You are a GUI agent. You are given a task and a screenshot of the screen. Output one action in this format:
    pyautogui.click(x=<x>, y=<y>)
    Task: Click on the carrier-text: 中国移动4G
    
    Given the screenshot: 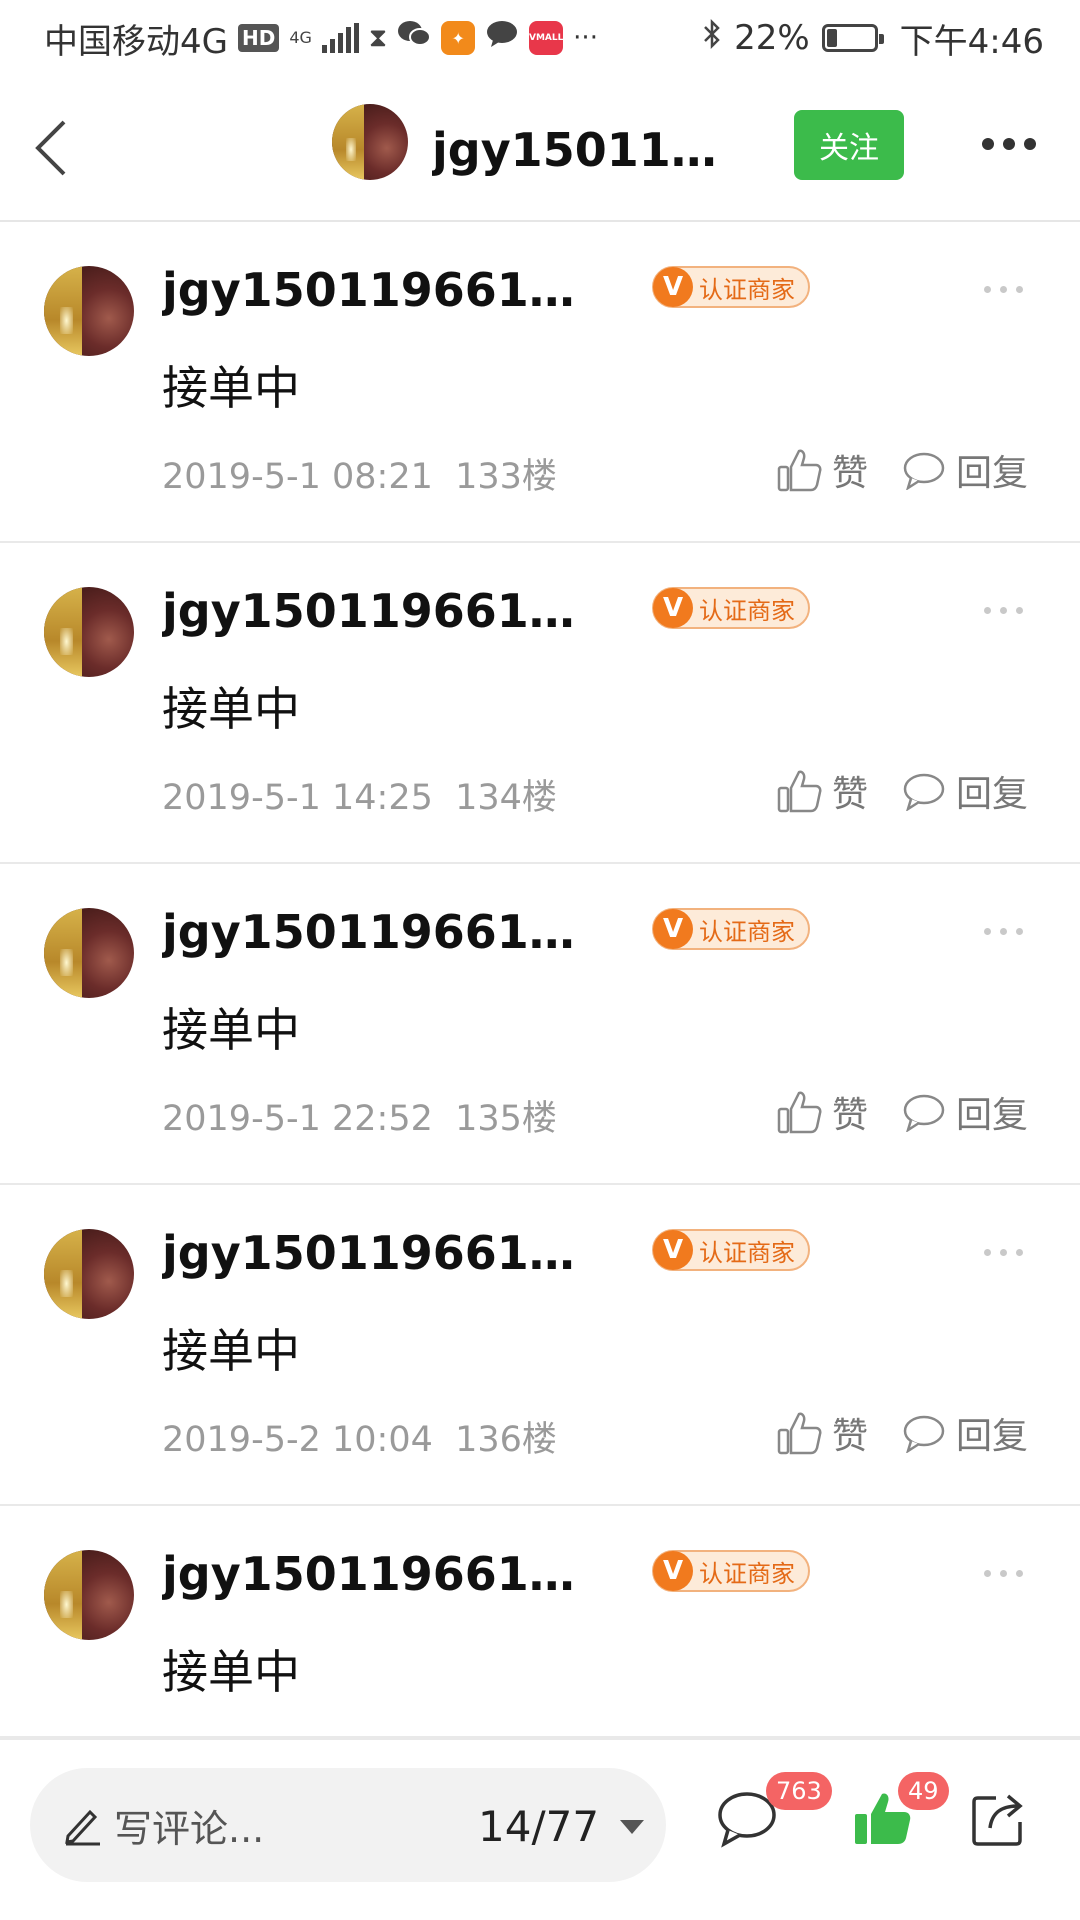 What is the action you would take?
    pyautogui.click(x=136, y=41)
    